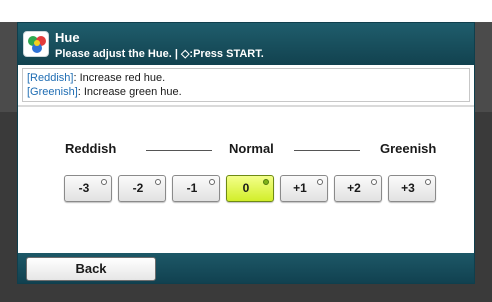  What do you see at coordinates (129, 92) in the screenshot?
I see `info-text-greenish: : Increase green hue.` at bounding box center [129, 92].